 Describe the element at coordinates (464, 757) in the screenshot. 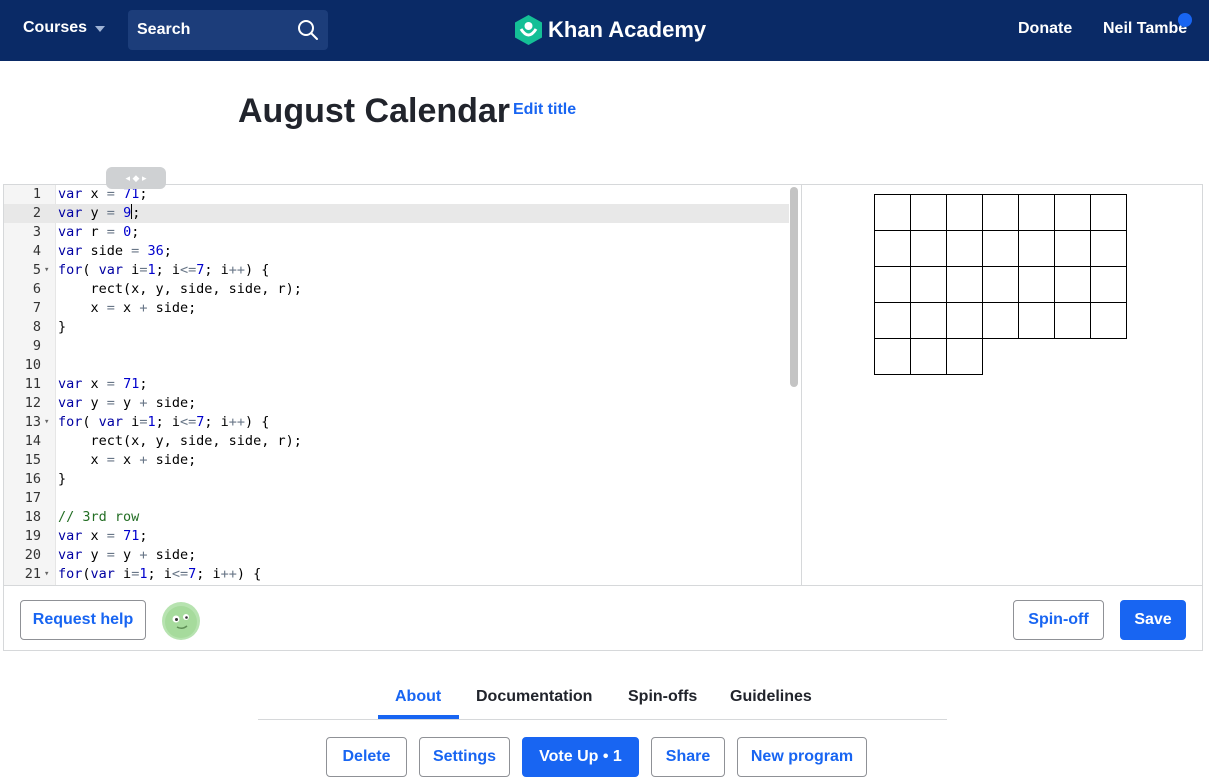

I see `settings-button: Settings` at that location.